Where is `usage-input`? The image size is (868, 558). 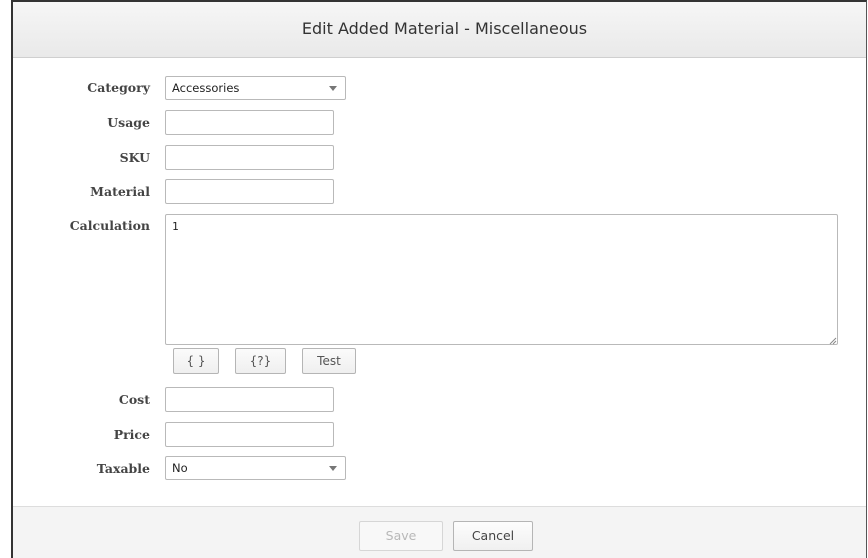 usage-input is located at coordinates (249, 122).